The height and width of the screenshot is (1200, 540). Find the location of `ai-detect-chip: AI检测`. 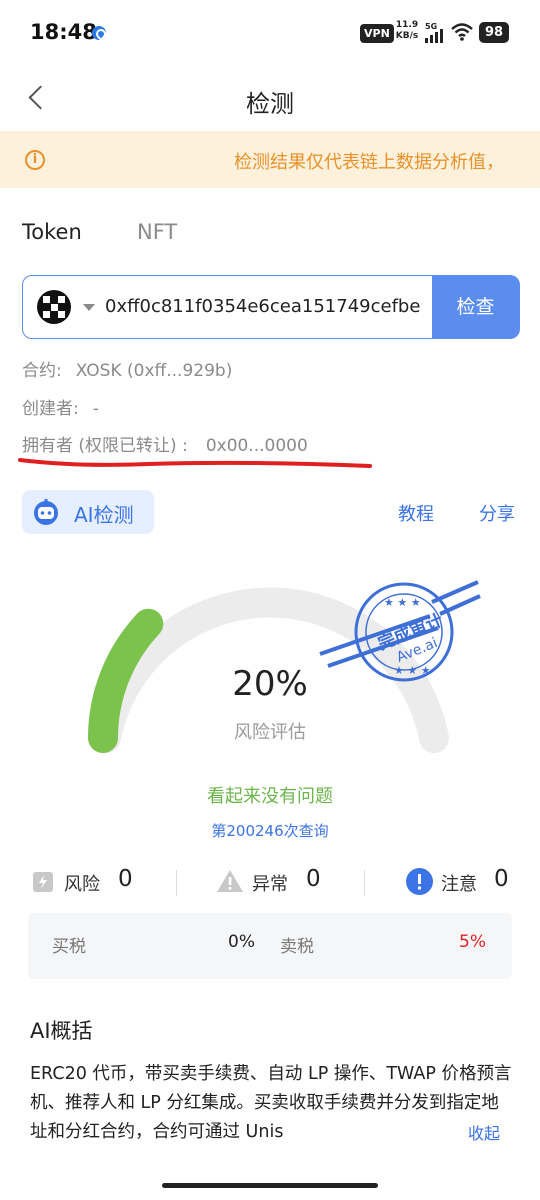

ai-detect-chip: AI检测 is located at coordinates (88, 512).